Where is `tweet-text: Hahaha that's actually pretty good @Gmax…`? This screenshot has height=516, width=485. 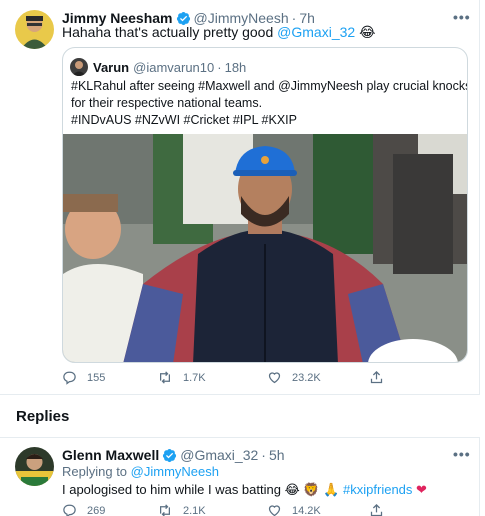
tweet-text: Hahaha that's actually pretty good @Gmax… is located at coordinates (218, 32).